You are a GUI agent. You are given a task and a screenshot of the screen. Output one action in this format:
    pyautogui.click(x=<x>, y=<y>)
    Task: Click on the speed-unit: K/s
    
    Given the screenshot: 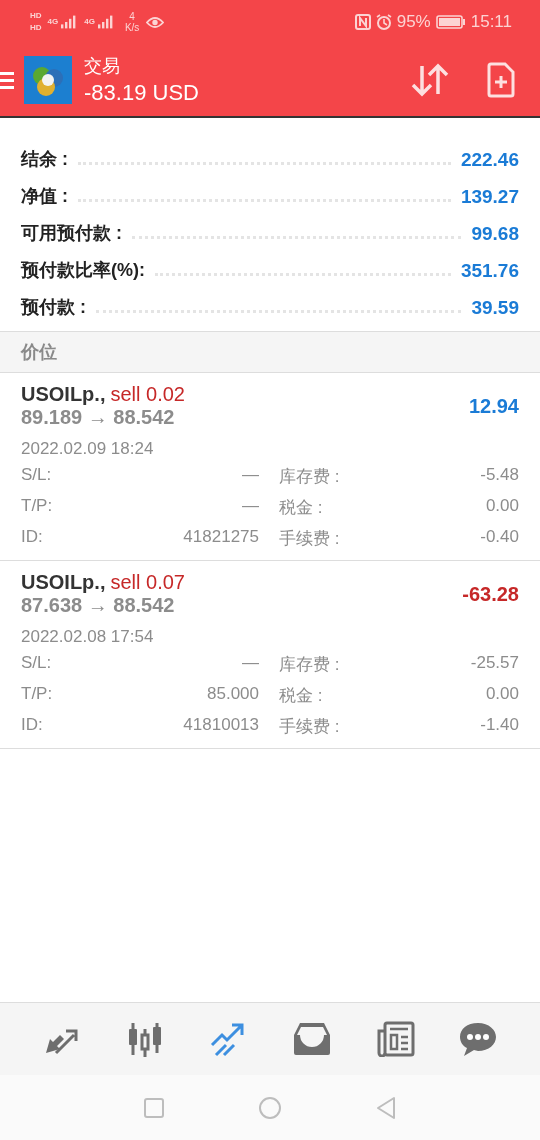 What is the action you would take?
    pyautogui.click(x=132, y=27)
    